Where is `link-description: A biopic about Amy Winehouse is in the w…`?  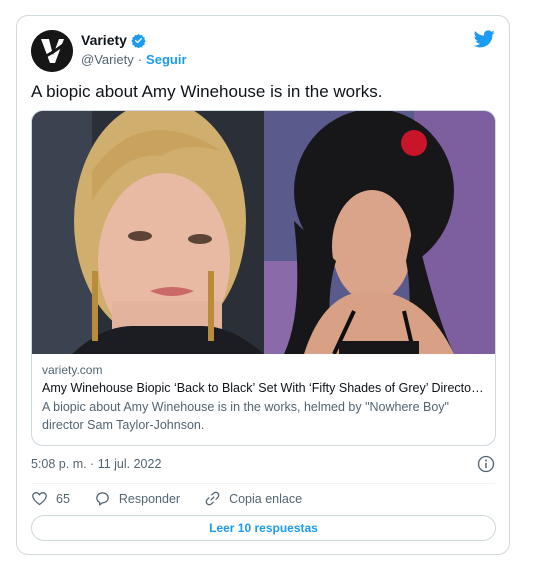 link-description: A biopic about Amy Winehouse is in the w… is located at coordinates (245, 416).